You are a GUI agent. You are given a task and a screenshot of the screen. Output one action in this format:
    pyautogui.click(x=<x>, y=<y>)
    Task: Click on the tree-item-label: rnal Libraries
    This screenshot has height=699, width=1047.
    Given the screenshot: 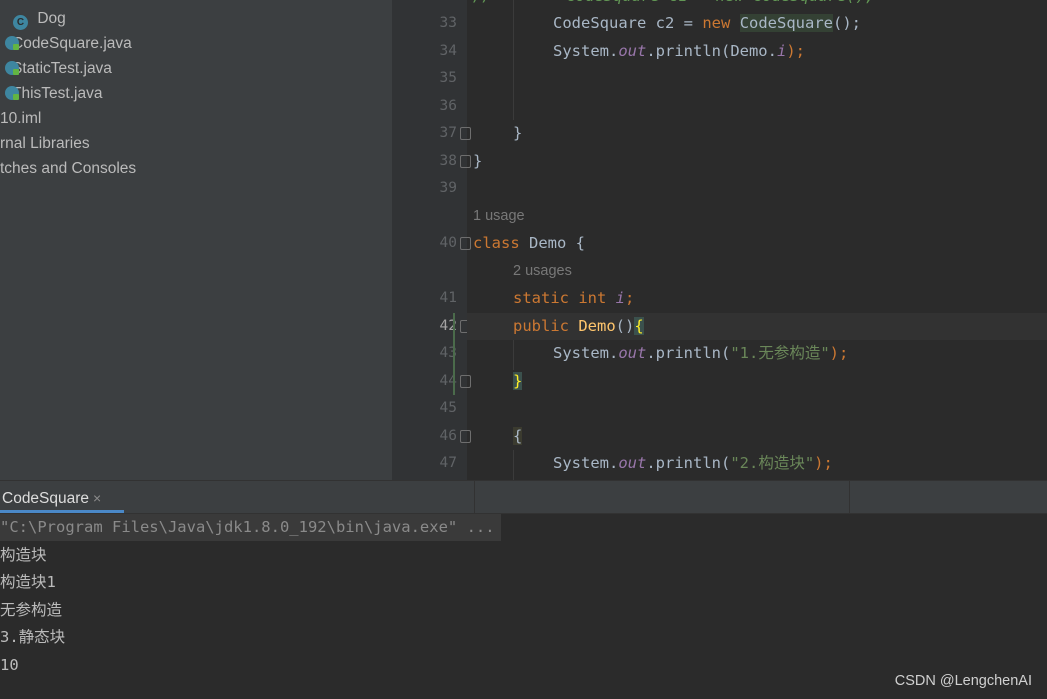 What is the action you would take?
    pyautogui.click(x=45, y=143)
    